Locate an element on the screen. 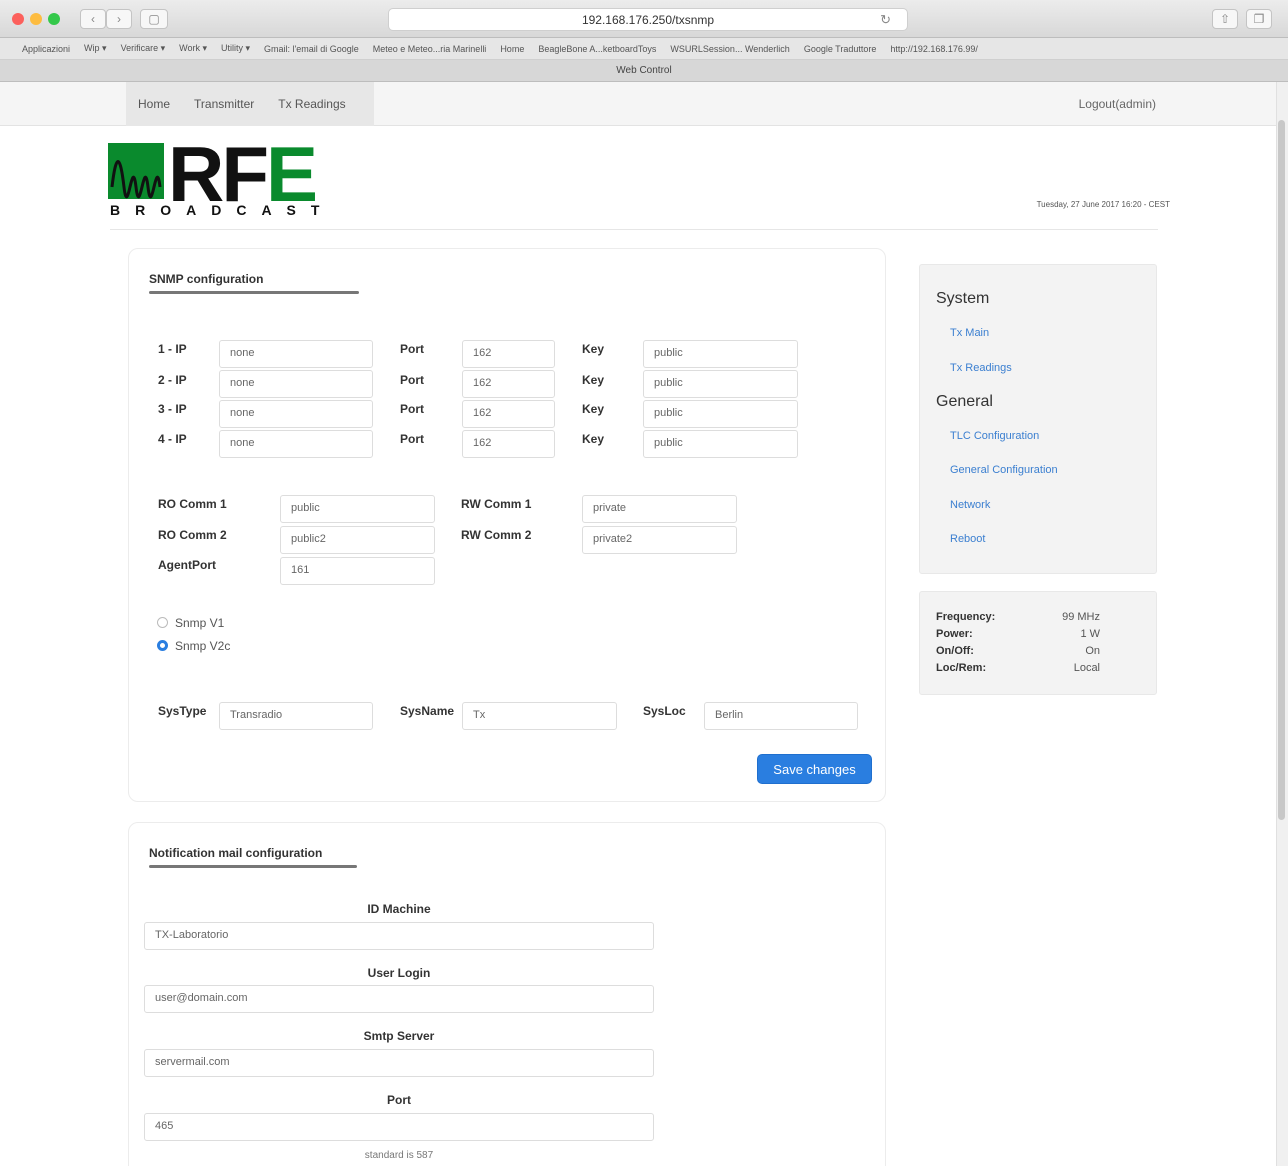 Image resolution: width=1288 pixels, height=1166 pixels. ip1-label: 1 - IP is located at coordinates (172, 349).